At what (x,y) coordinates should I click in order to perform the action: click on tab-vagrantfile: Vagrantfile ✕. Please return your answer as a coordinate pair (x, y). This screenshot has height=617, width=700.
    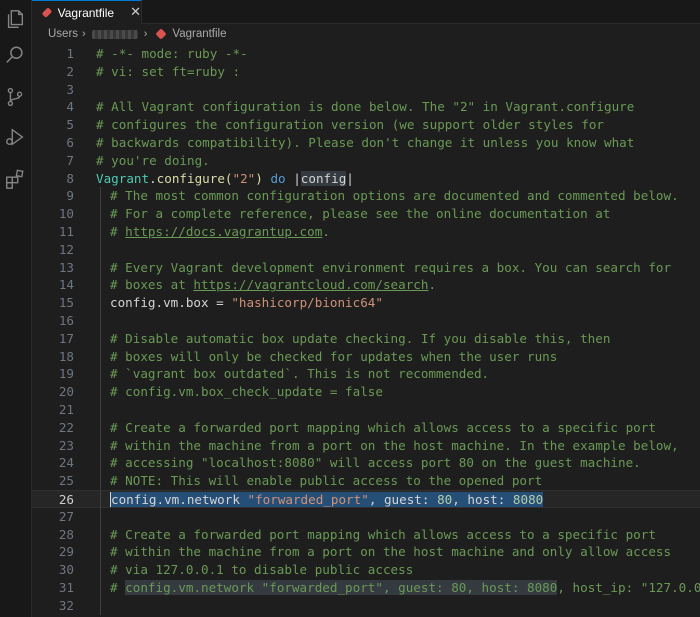
    Looking at the image, I should click on (87, 12).